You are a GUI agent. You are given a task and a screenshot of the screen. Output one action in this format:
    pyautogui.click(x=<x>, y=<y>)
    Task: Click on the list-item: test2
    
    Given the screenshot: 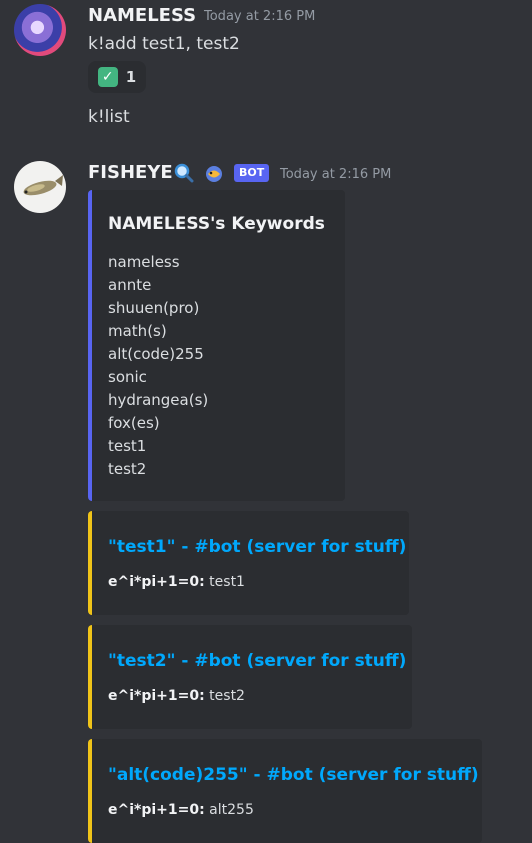 What is the action you would take?
    pyautogui.click(x=127, y=469)
    